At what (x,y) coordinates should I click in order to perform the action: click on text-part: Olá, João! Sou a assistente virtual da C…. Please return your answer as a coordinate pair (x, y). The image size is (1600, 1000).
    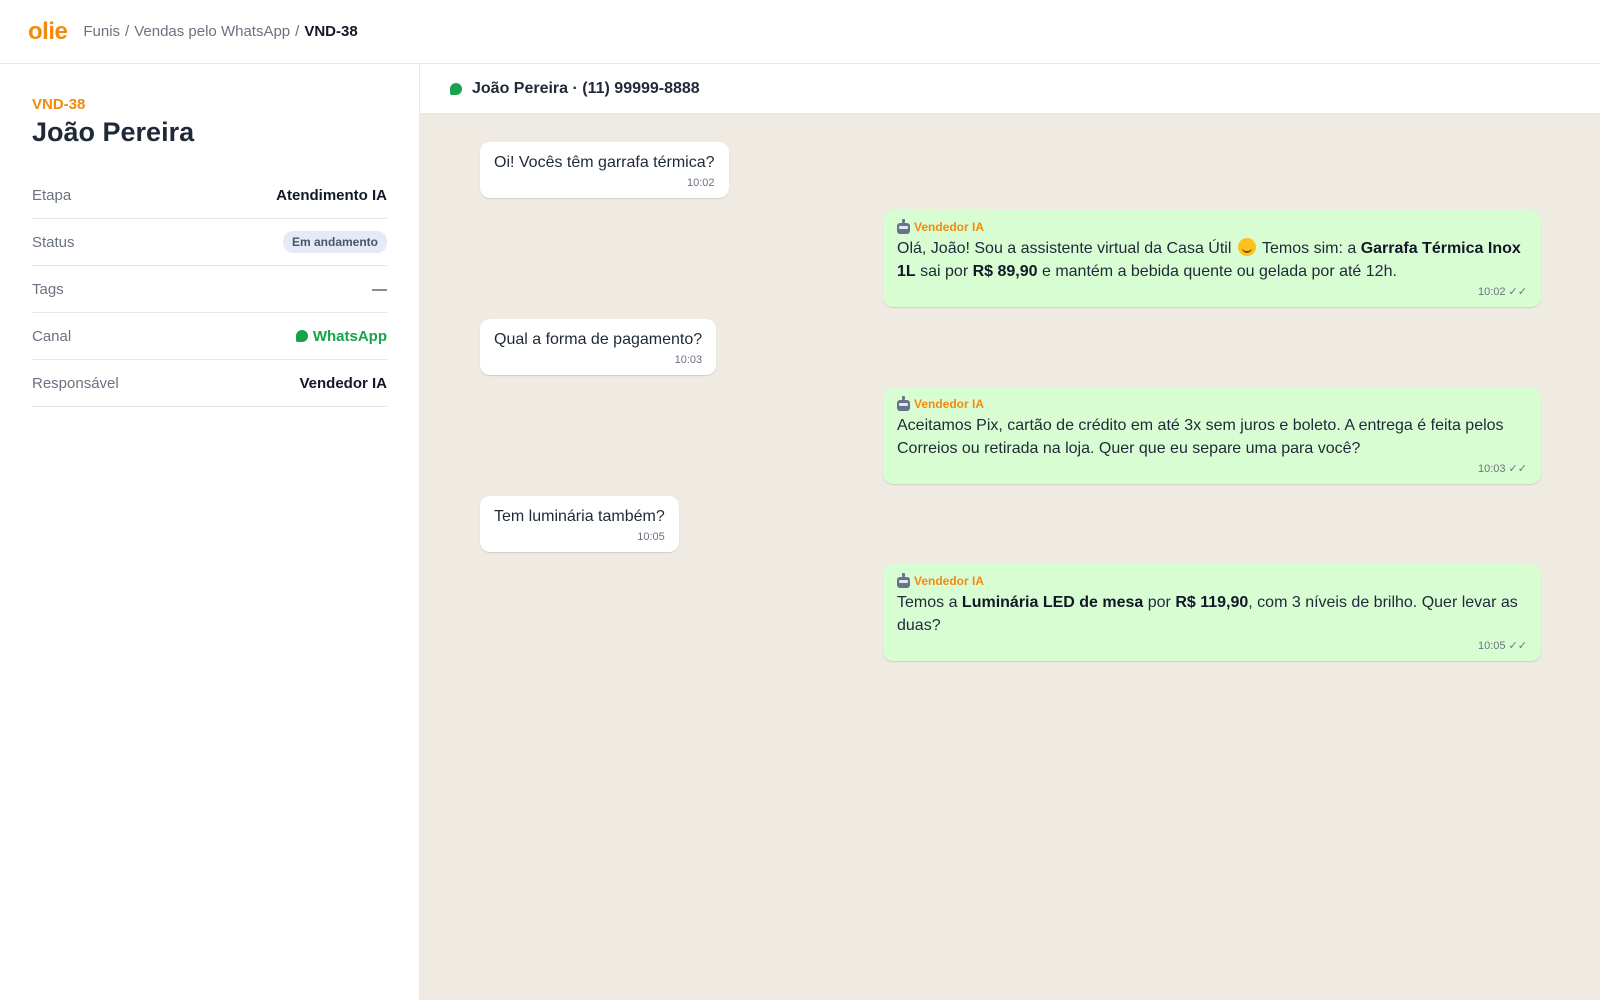
    Looking at the image, I should click on (1066, 248).